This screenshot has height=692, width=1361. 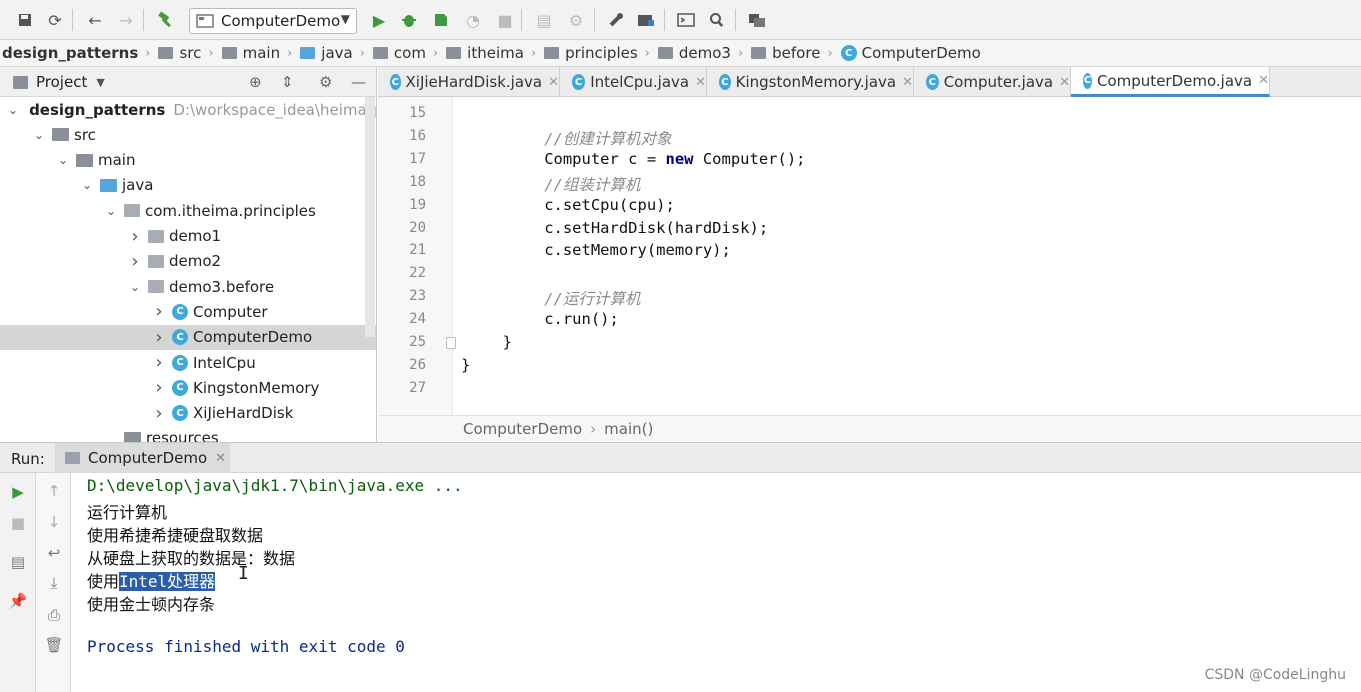 I want to click on fold-marker-icon, so click(x=451, y=343).